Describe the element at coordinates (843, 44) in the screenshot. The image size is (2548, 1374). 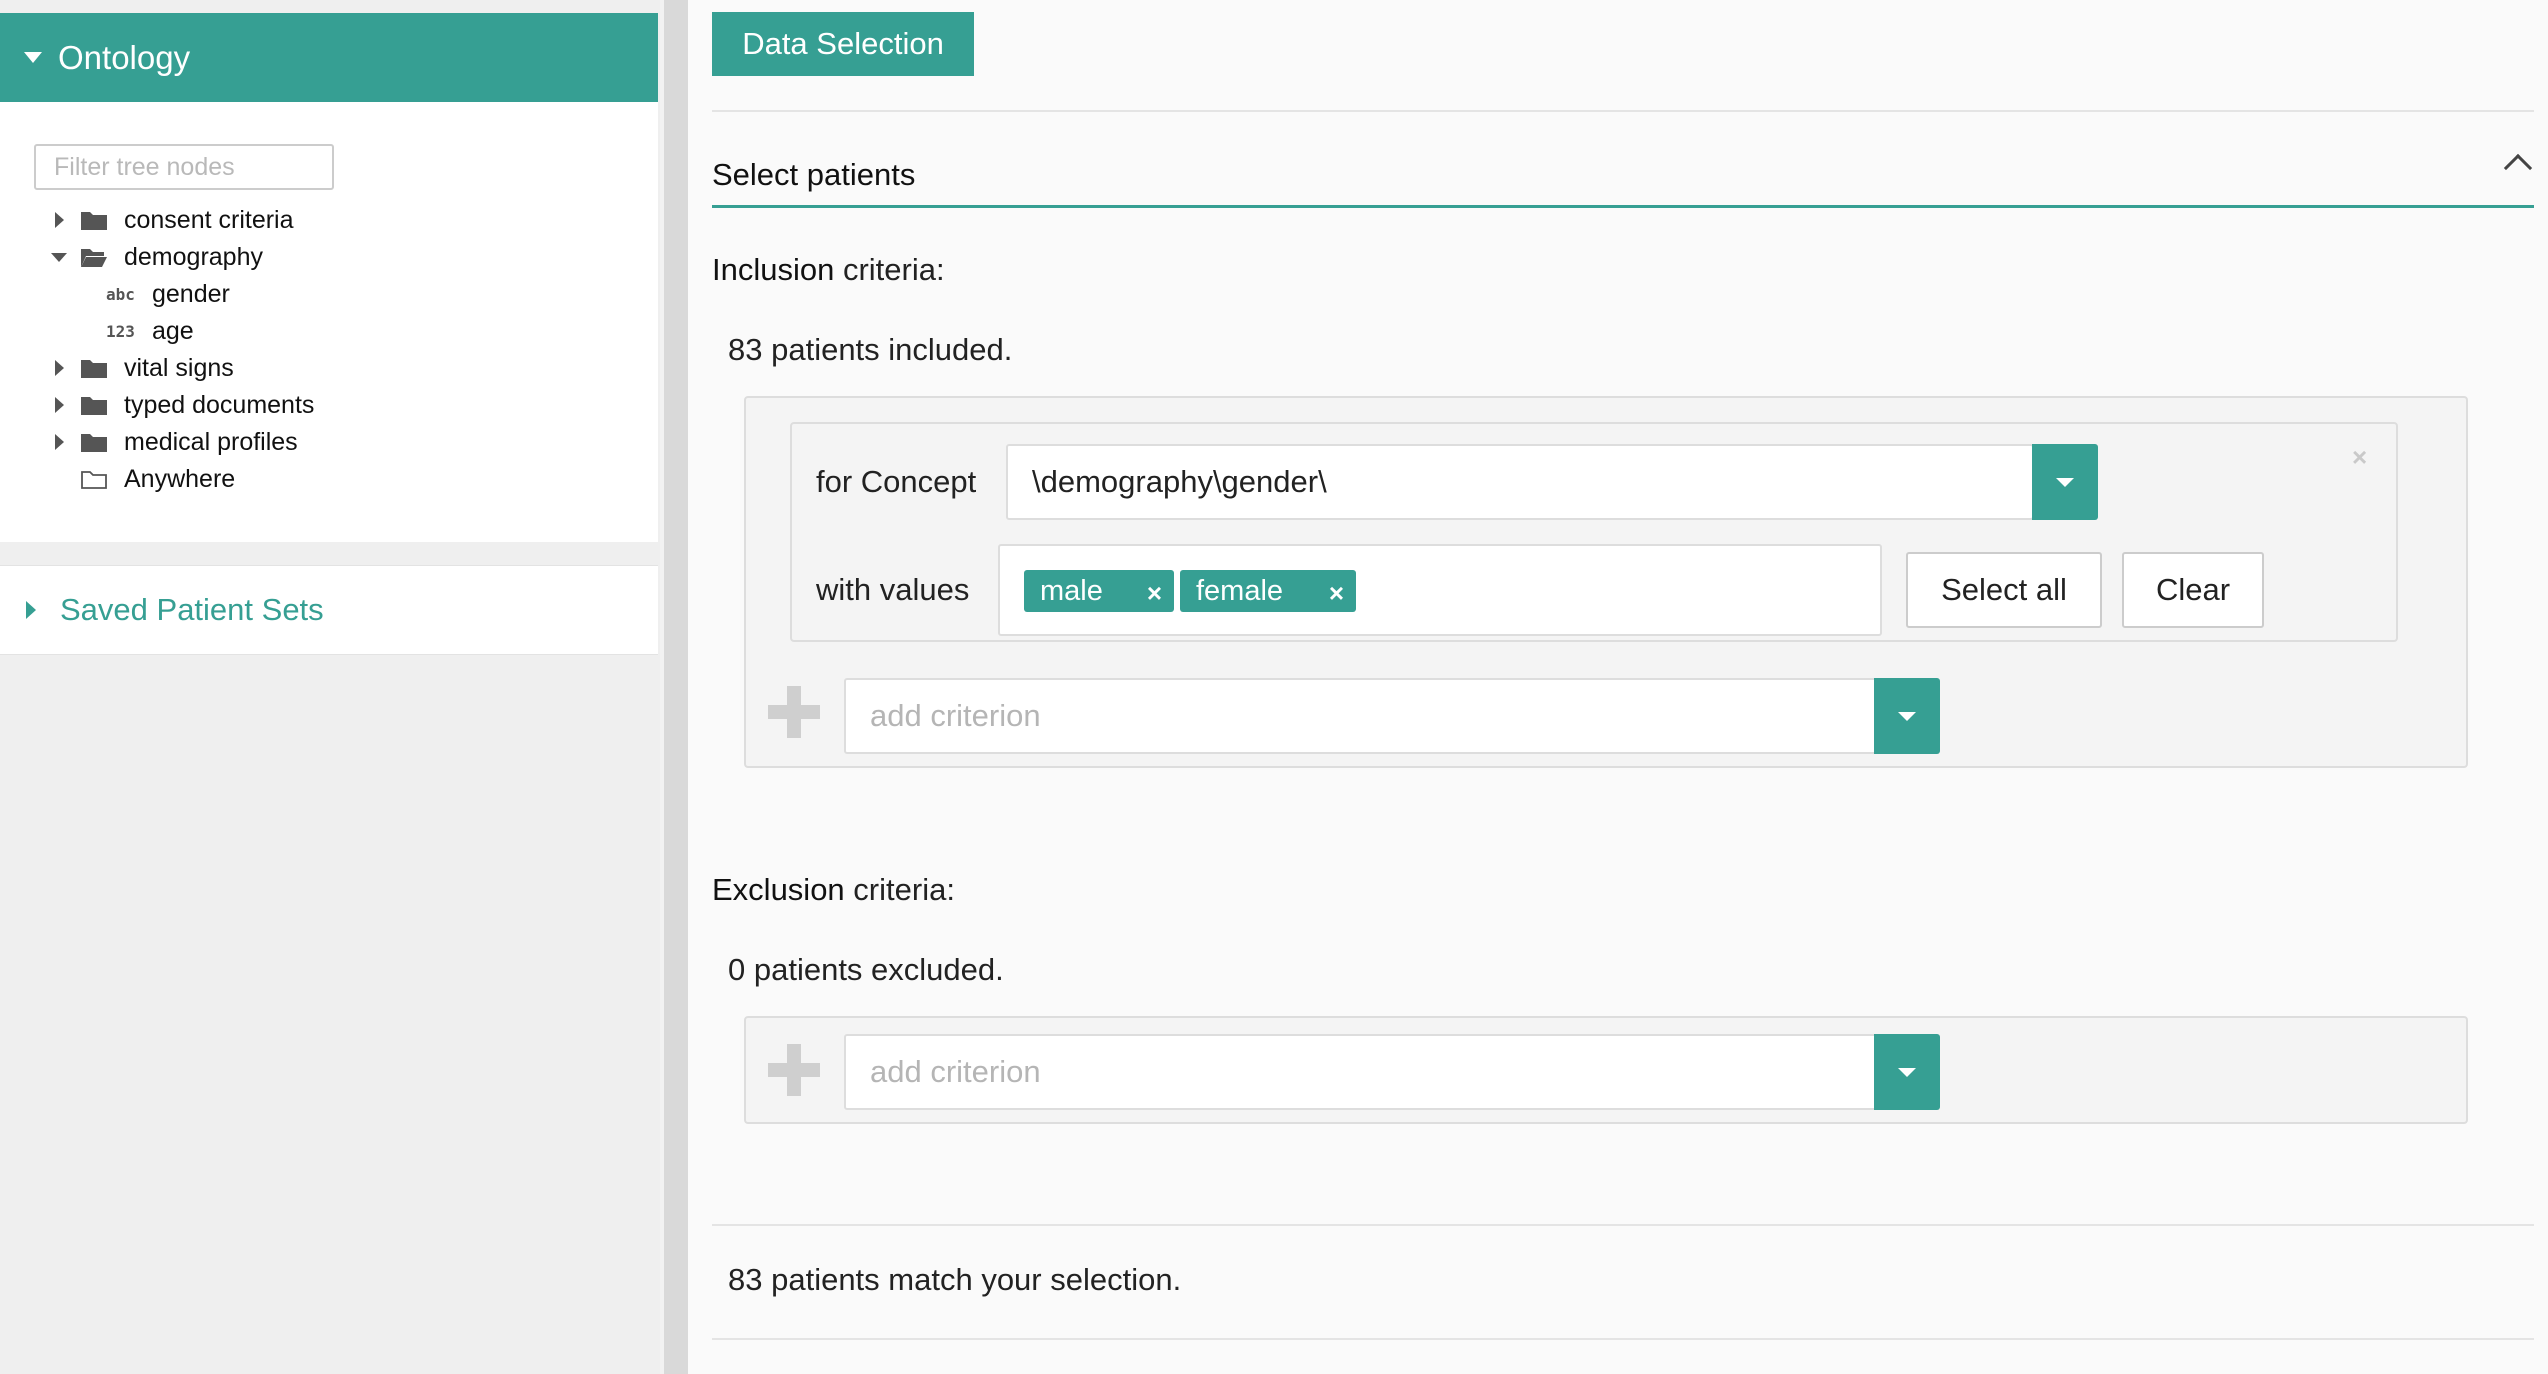
I see `tab-data-selection: Data Selection` at that location.